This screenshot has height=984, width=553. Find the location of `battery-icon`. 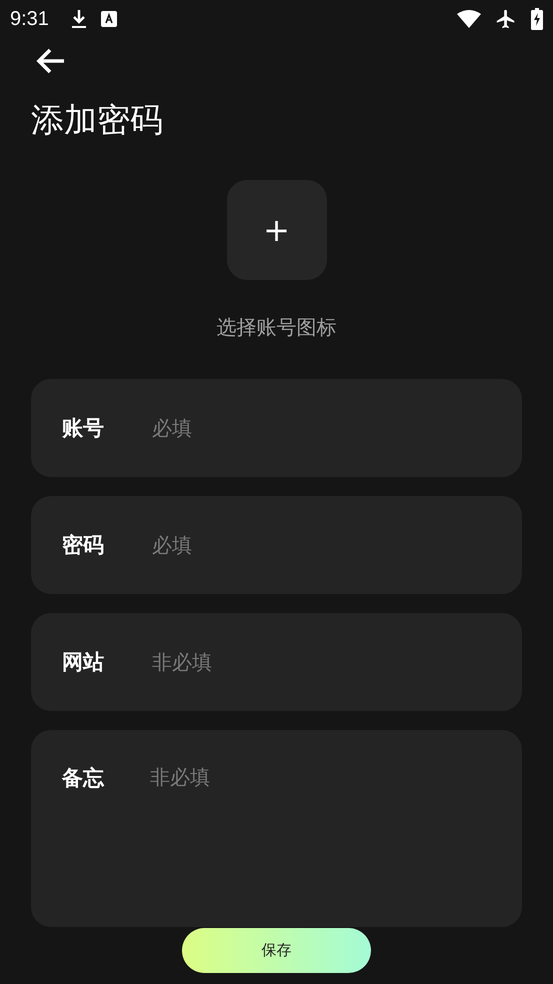

battery-icon is located at coordinates (537, 19).